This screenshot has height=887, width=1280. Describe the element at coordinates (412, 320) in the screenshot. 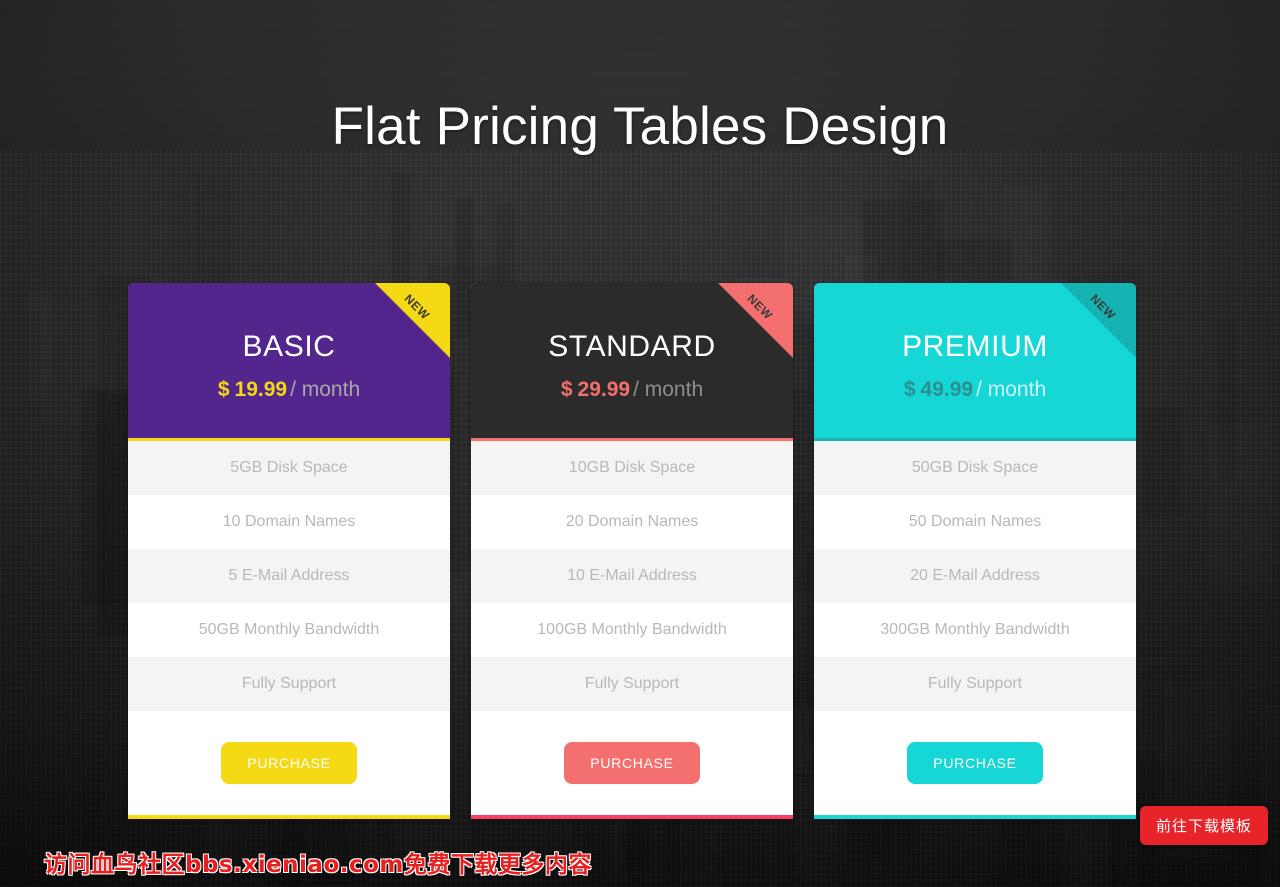

I see `new-ribbon-basic: NEW` at that location.